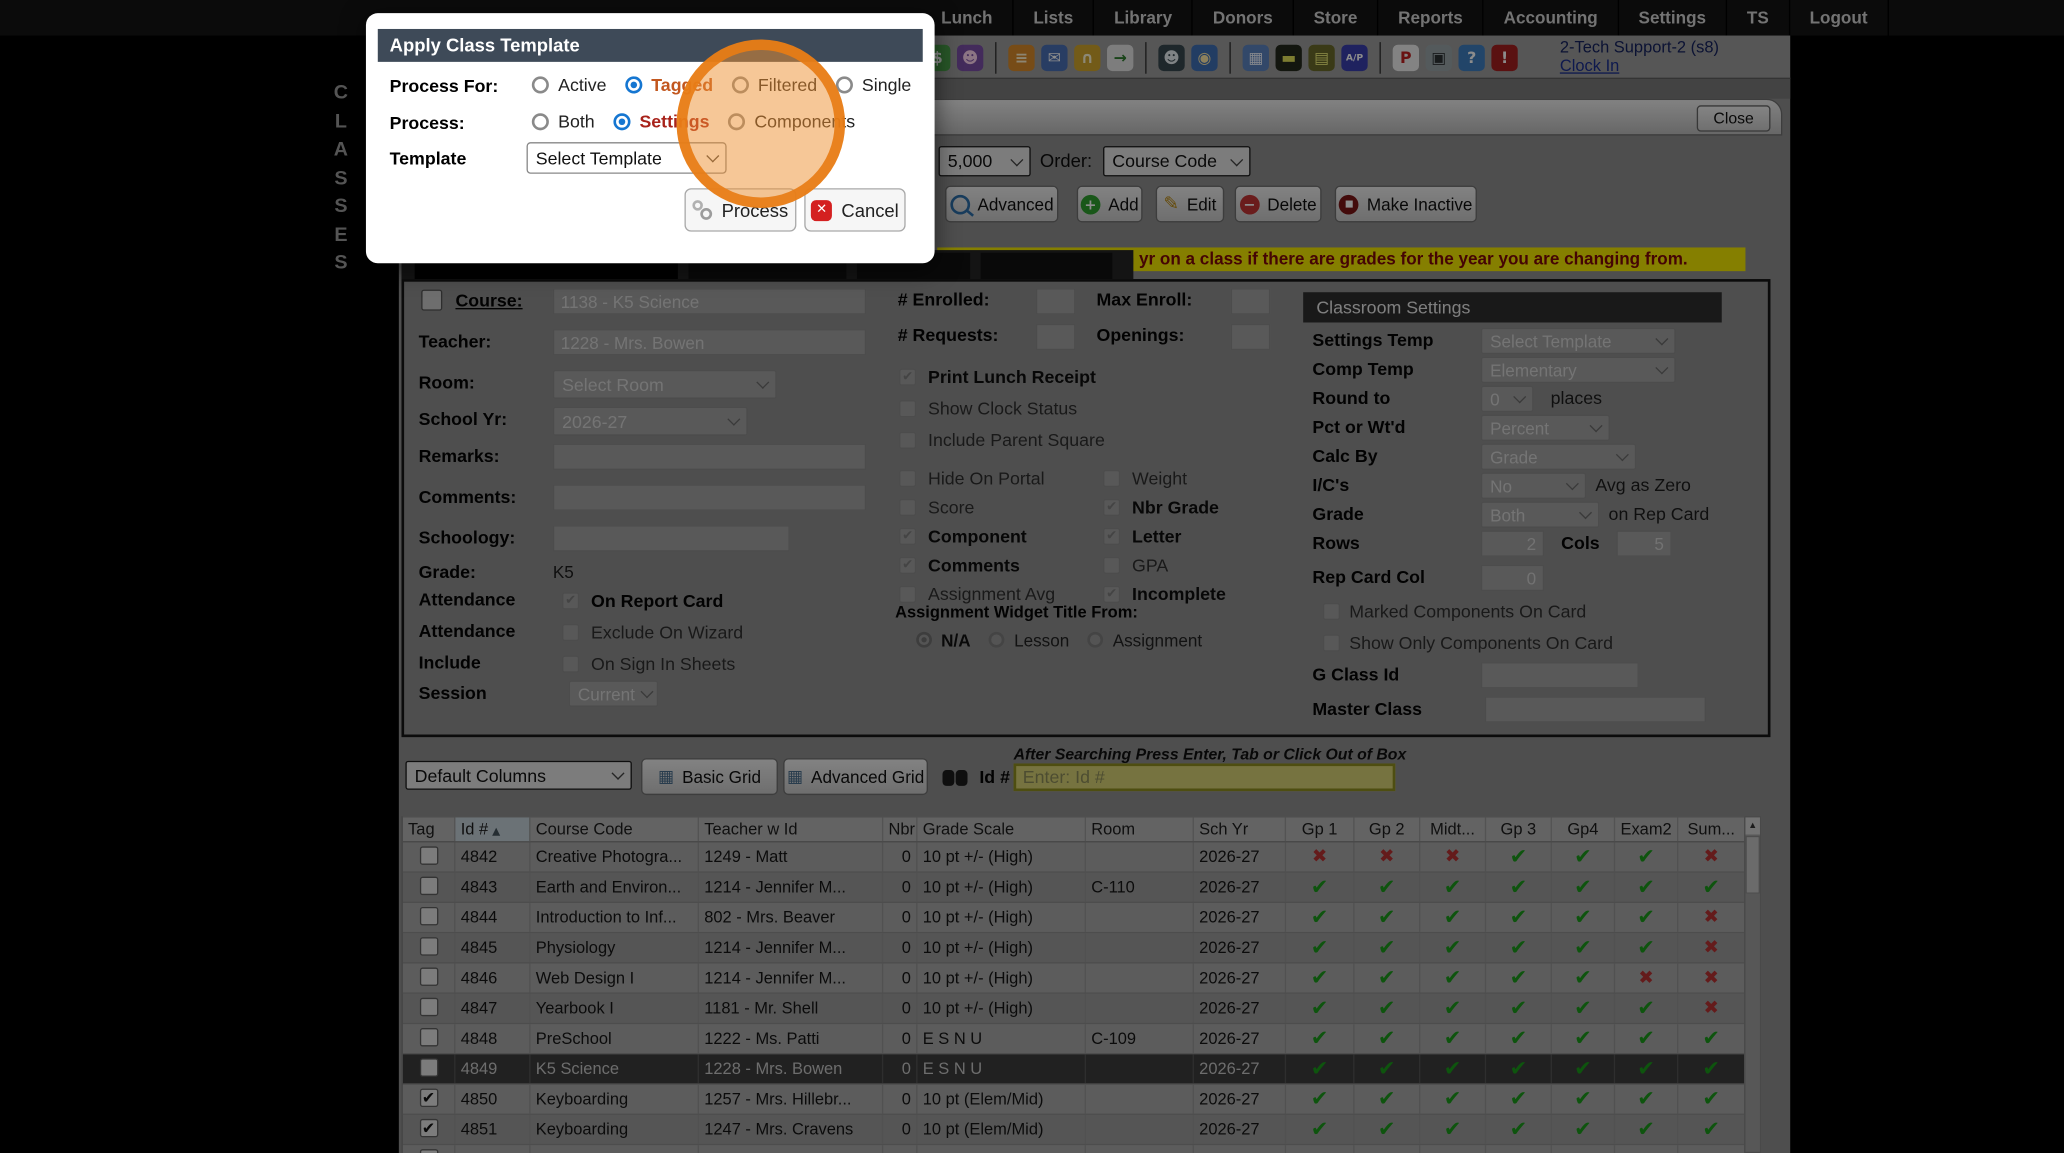  Describe the element at coordinates (598, 158) in the screenshot. I see `template-value: Select Template` at that location.